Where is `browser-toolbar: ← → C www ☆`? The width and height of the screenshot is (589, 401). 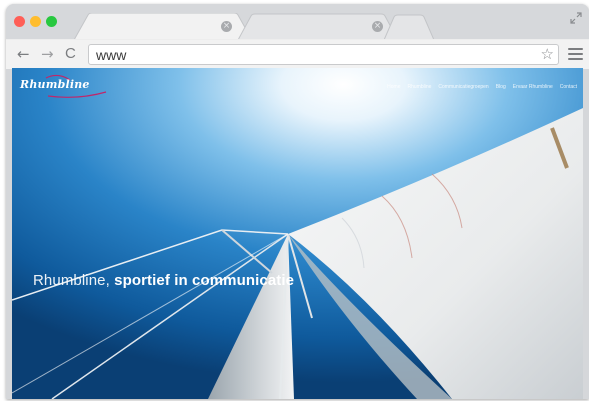
browser-toolbar: ← → C www ☆ is located at coordinates (297, 54).